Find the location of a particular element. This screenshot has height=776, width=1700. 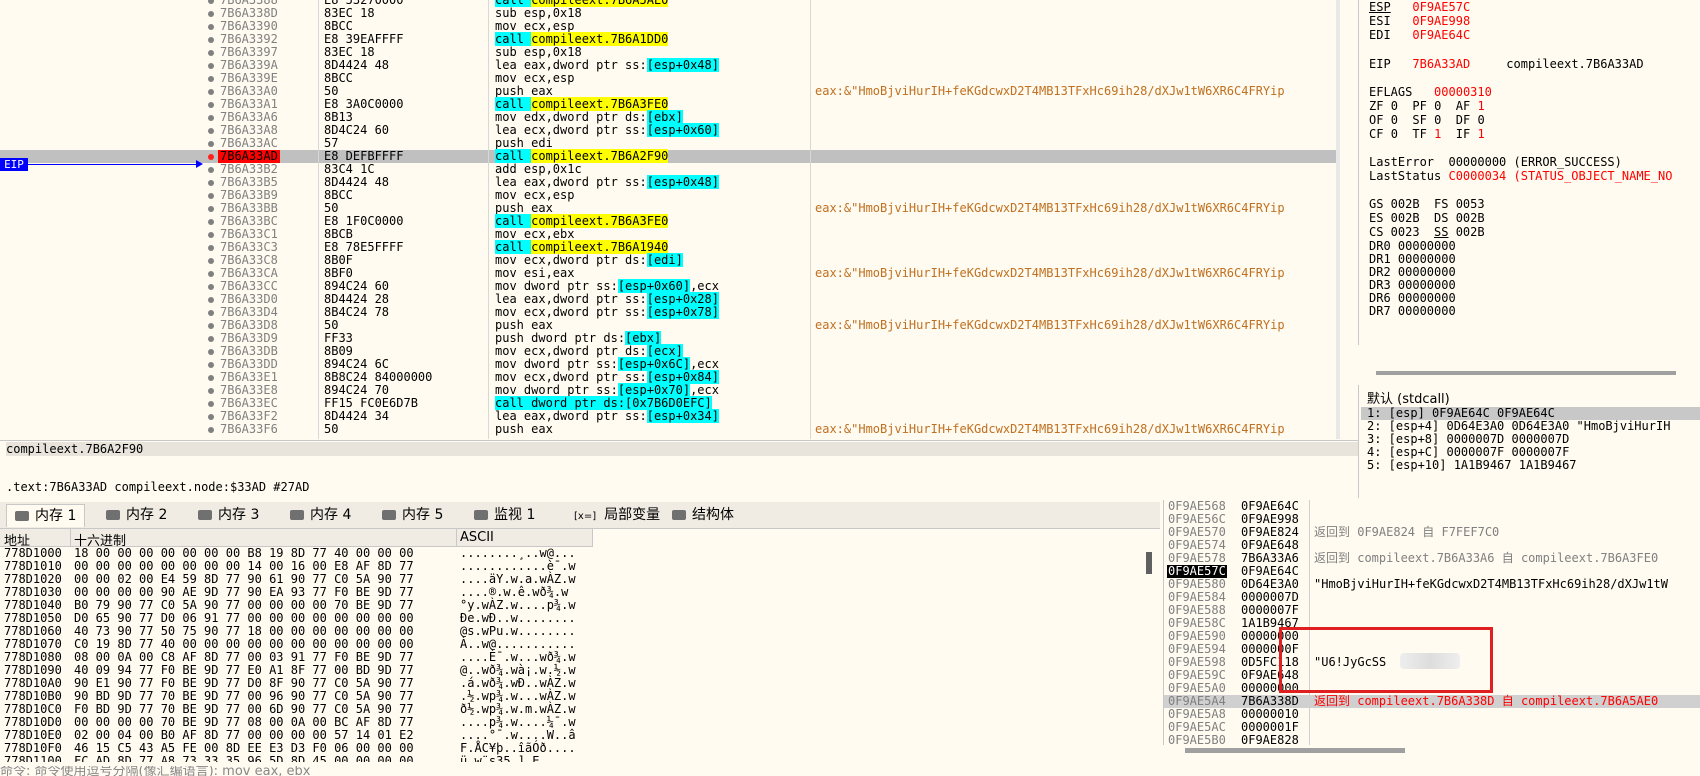

breakpoint-icon is located at coordinates (211, 157).